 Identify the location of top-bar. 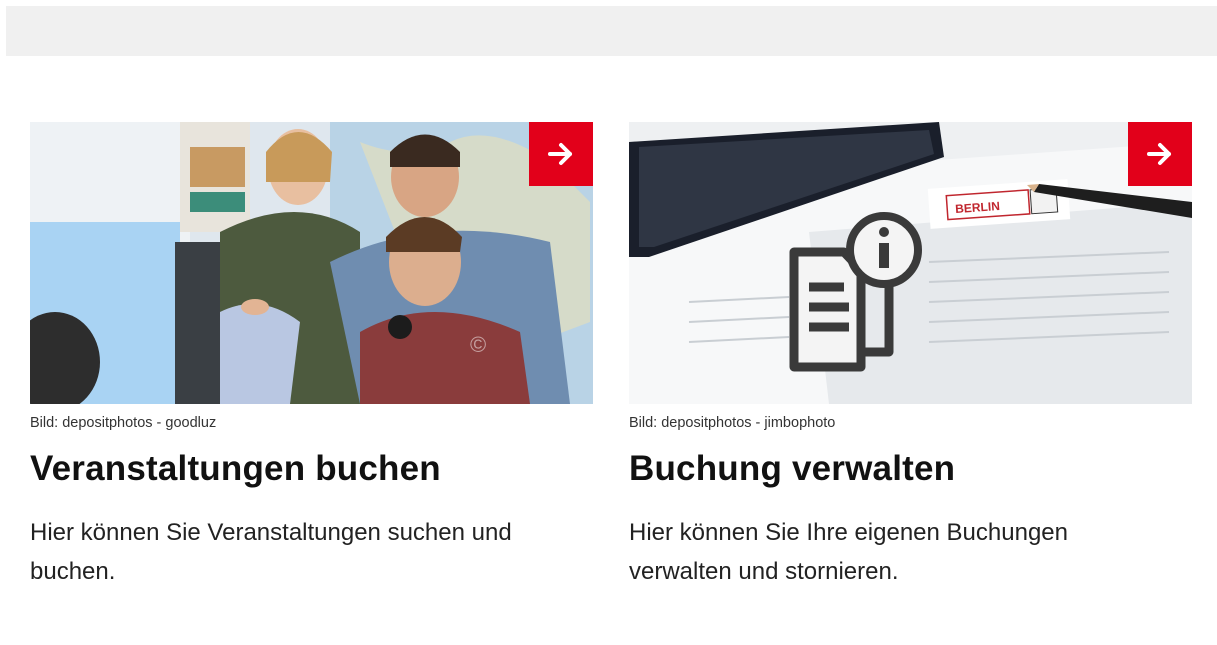
(611, 31).